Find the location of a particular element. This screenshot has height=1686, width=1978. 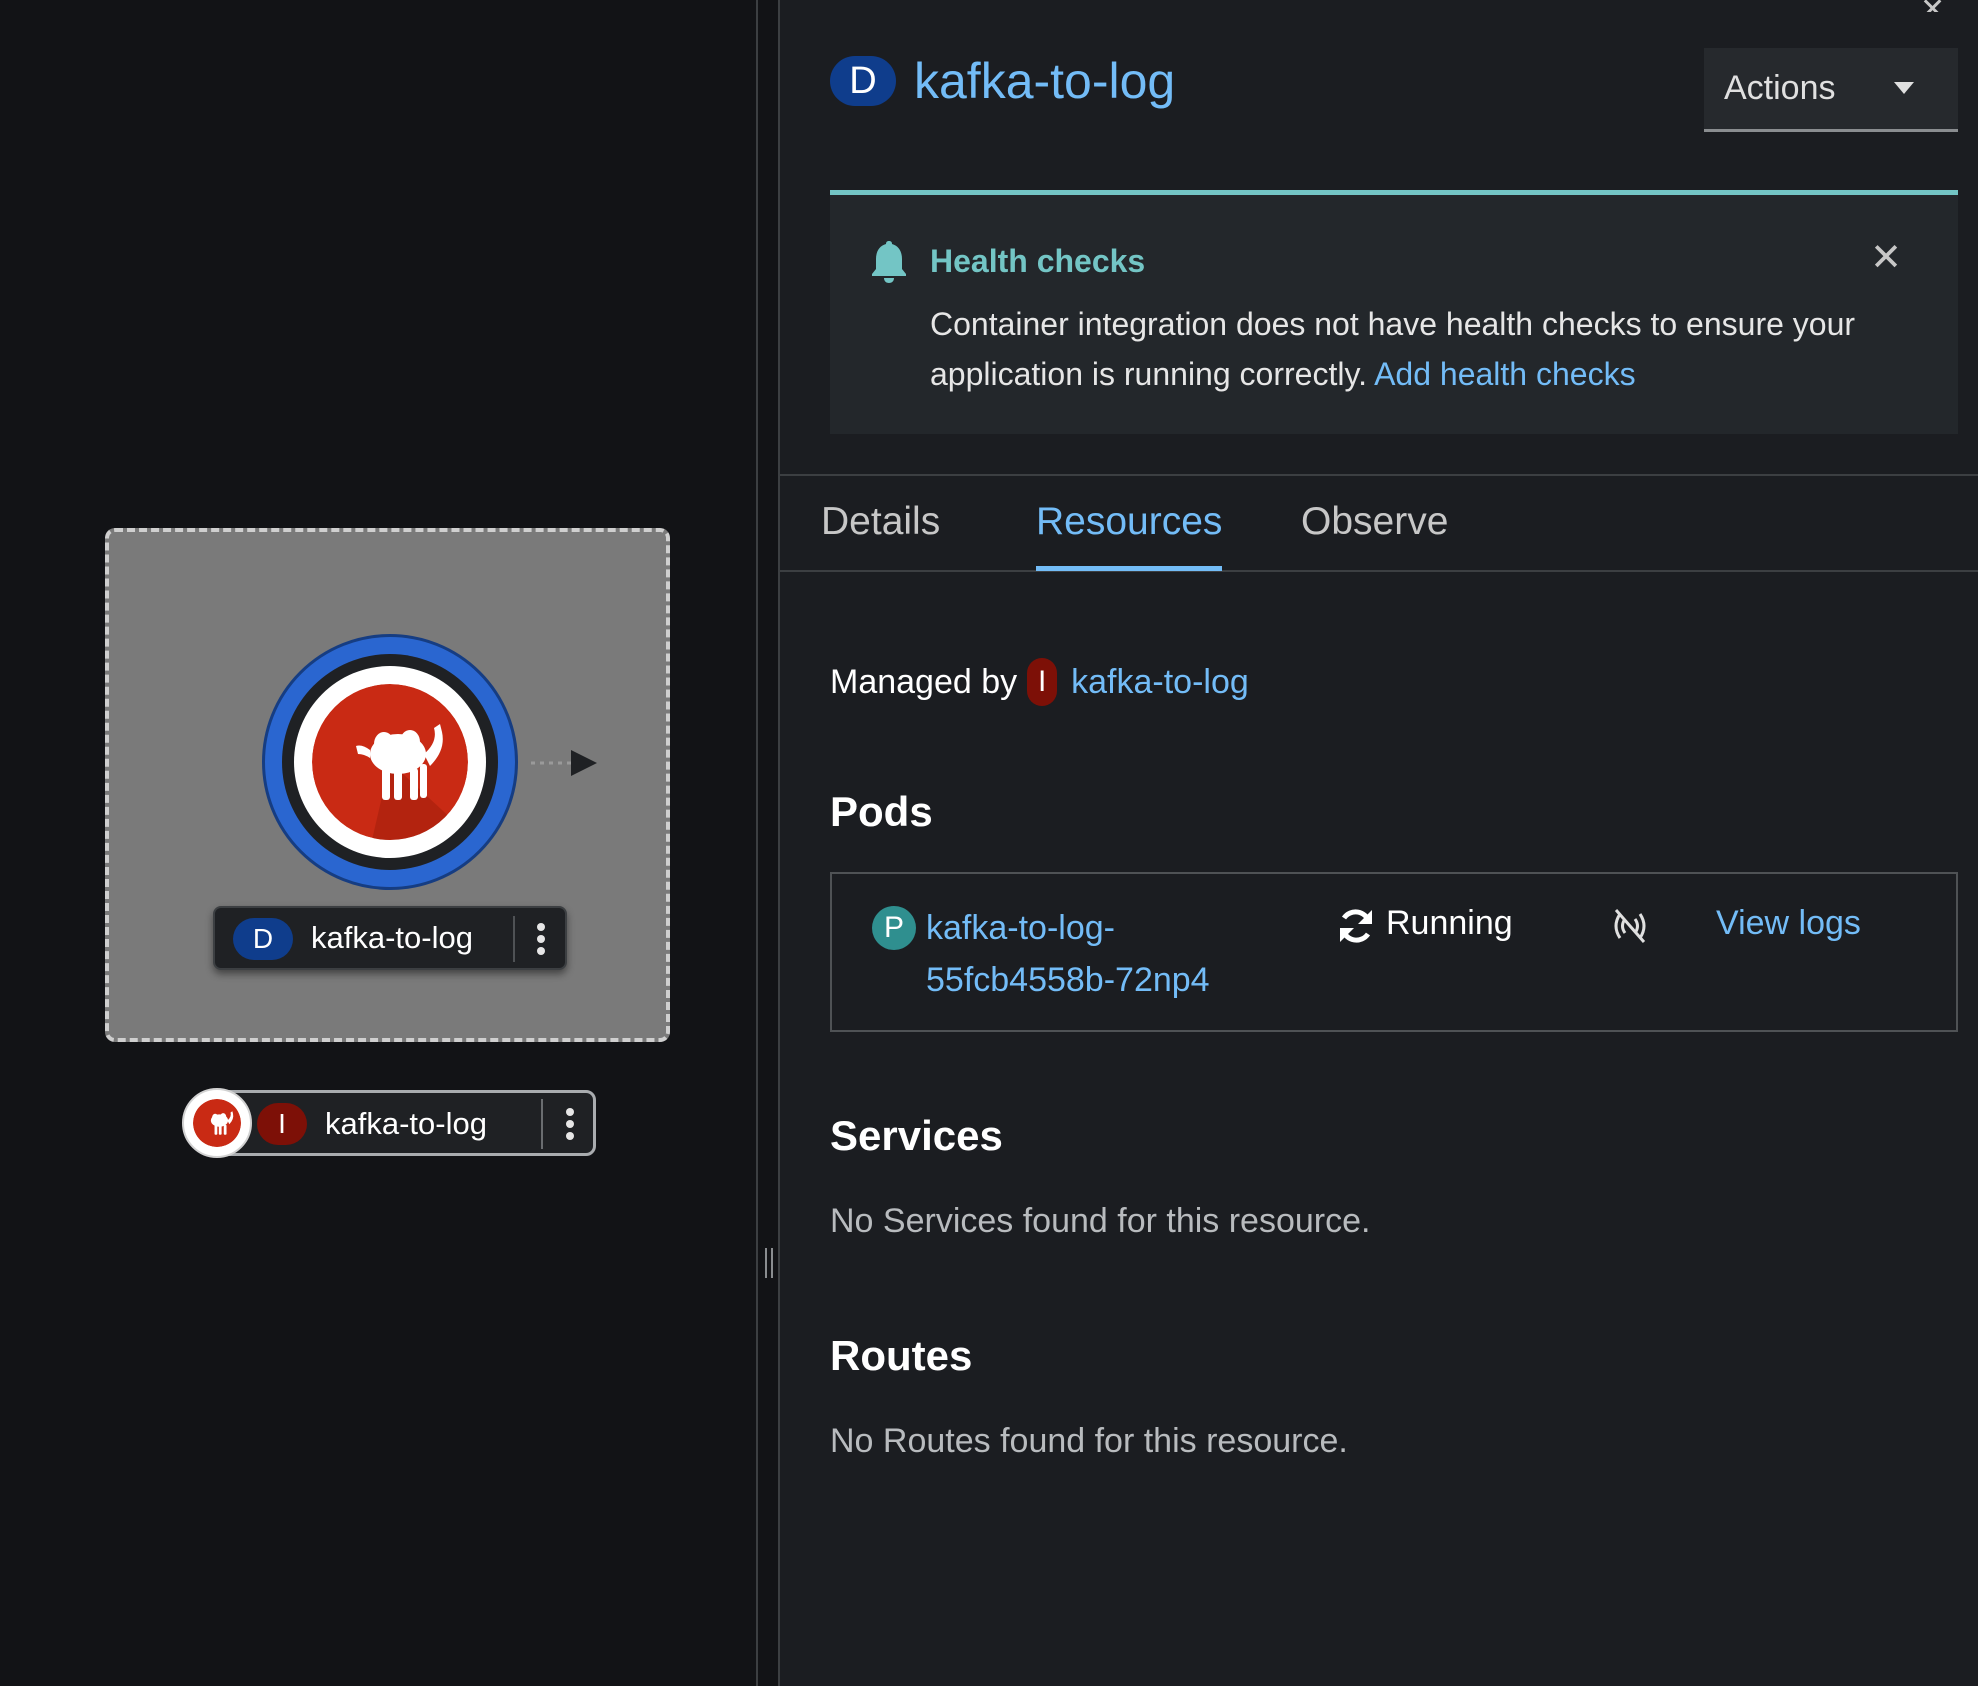

alert-title: Health checks is located at coordinates (1038, 261).